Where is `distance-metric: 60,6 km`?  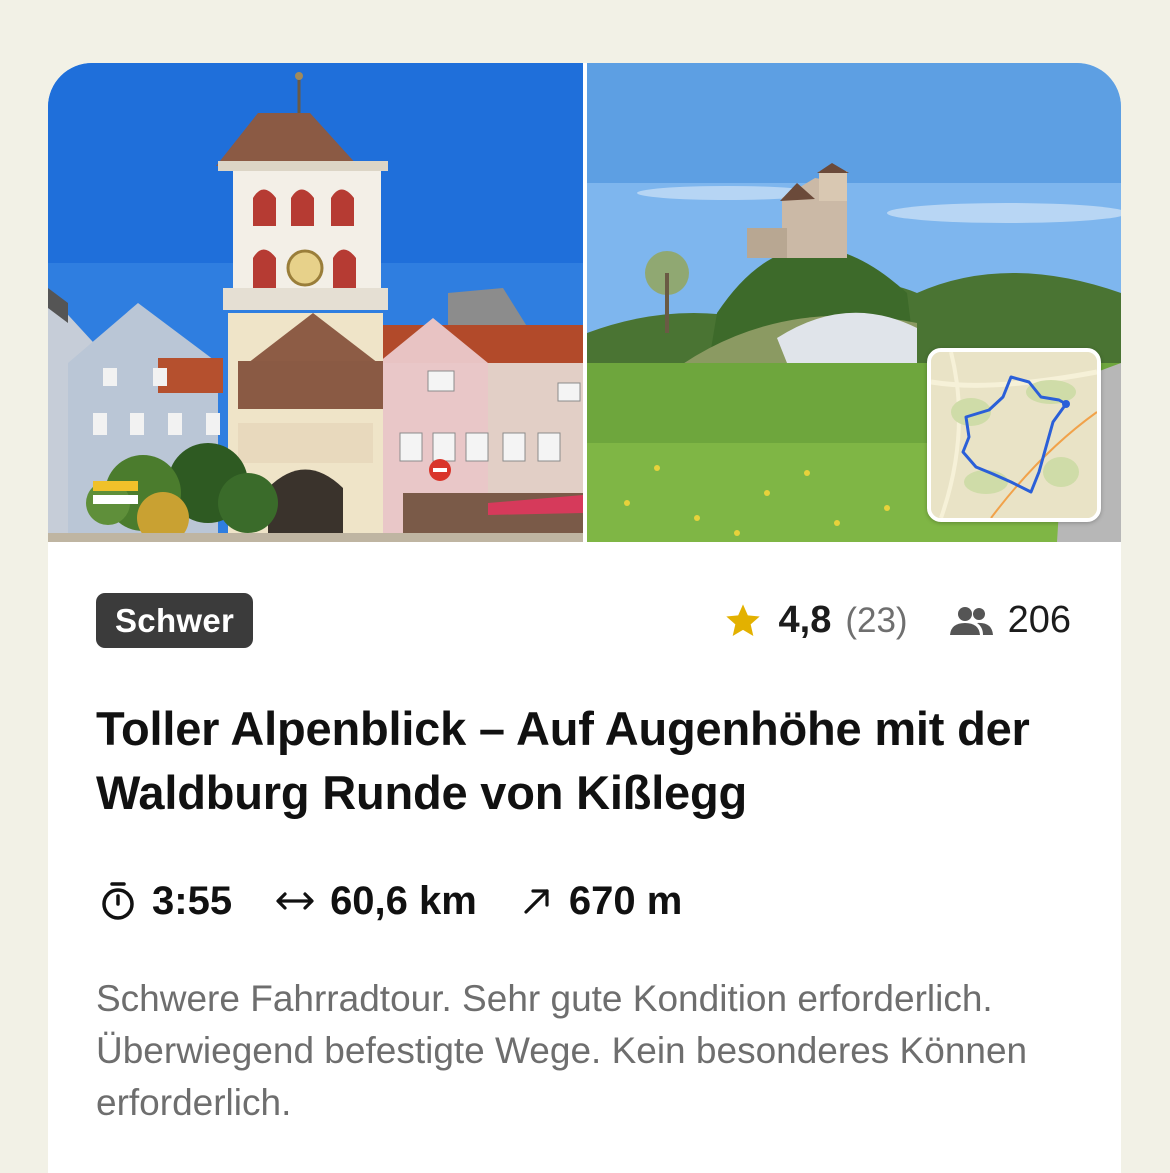 distance-metric: 60,6 km is located at coordinates (375, 901).